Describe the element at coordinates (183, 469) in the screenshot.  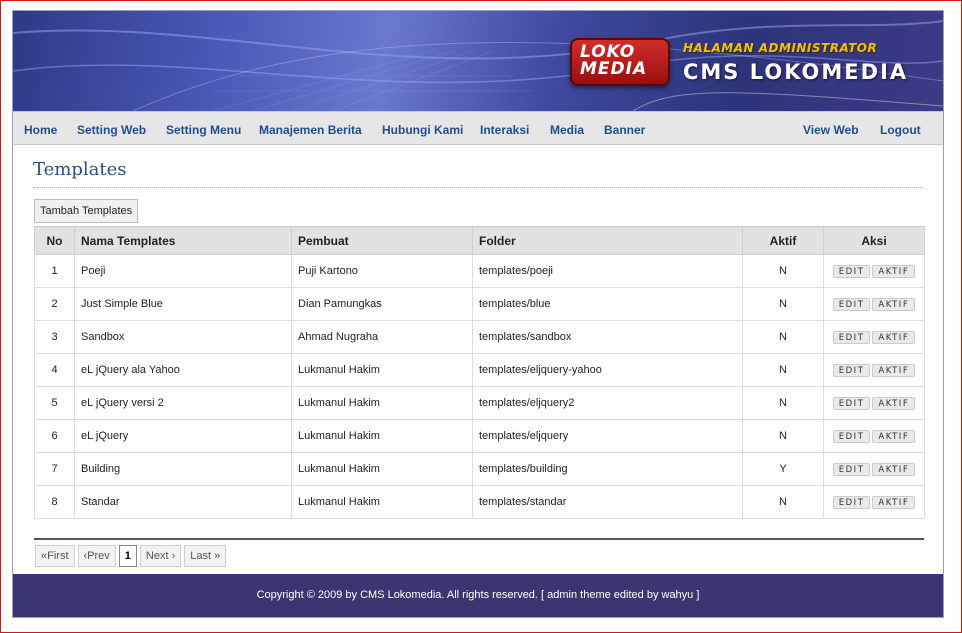
I see `cell-nama: Building` at that location.